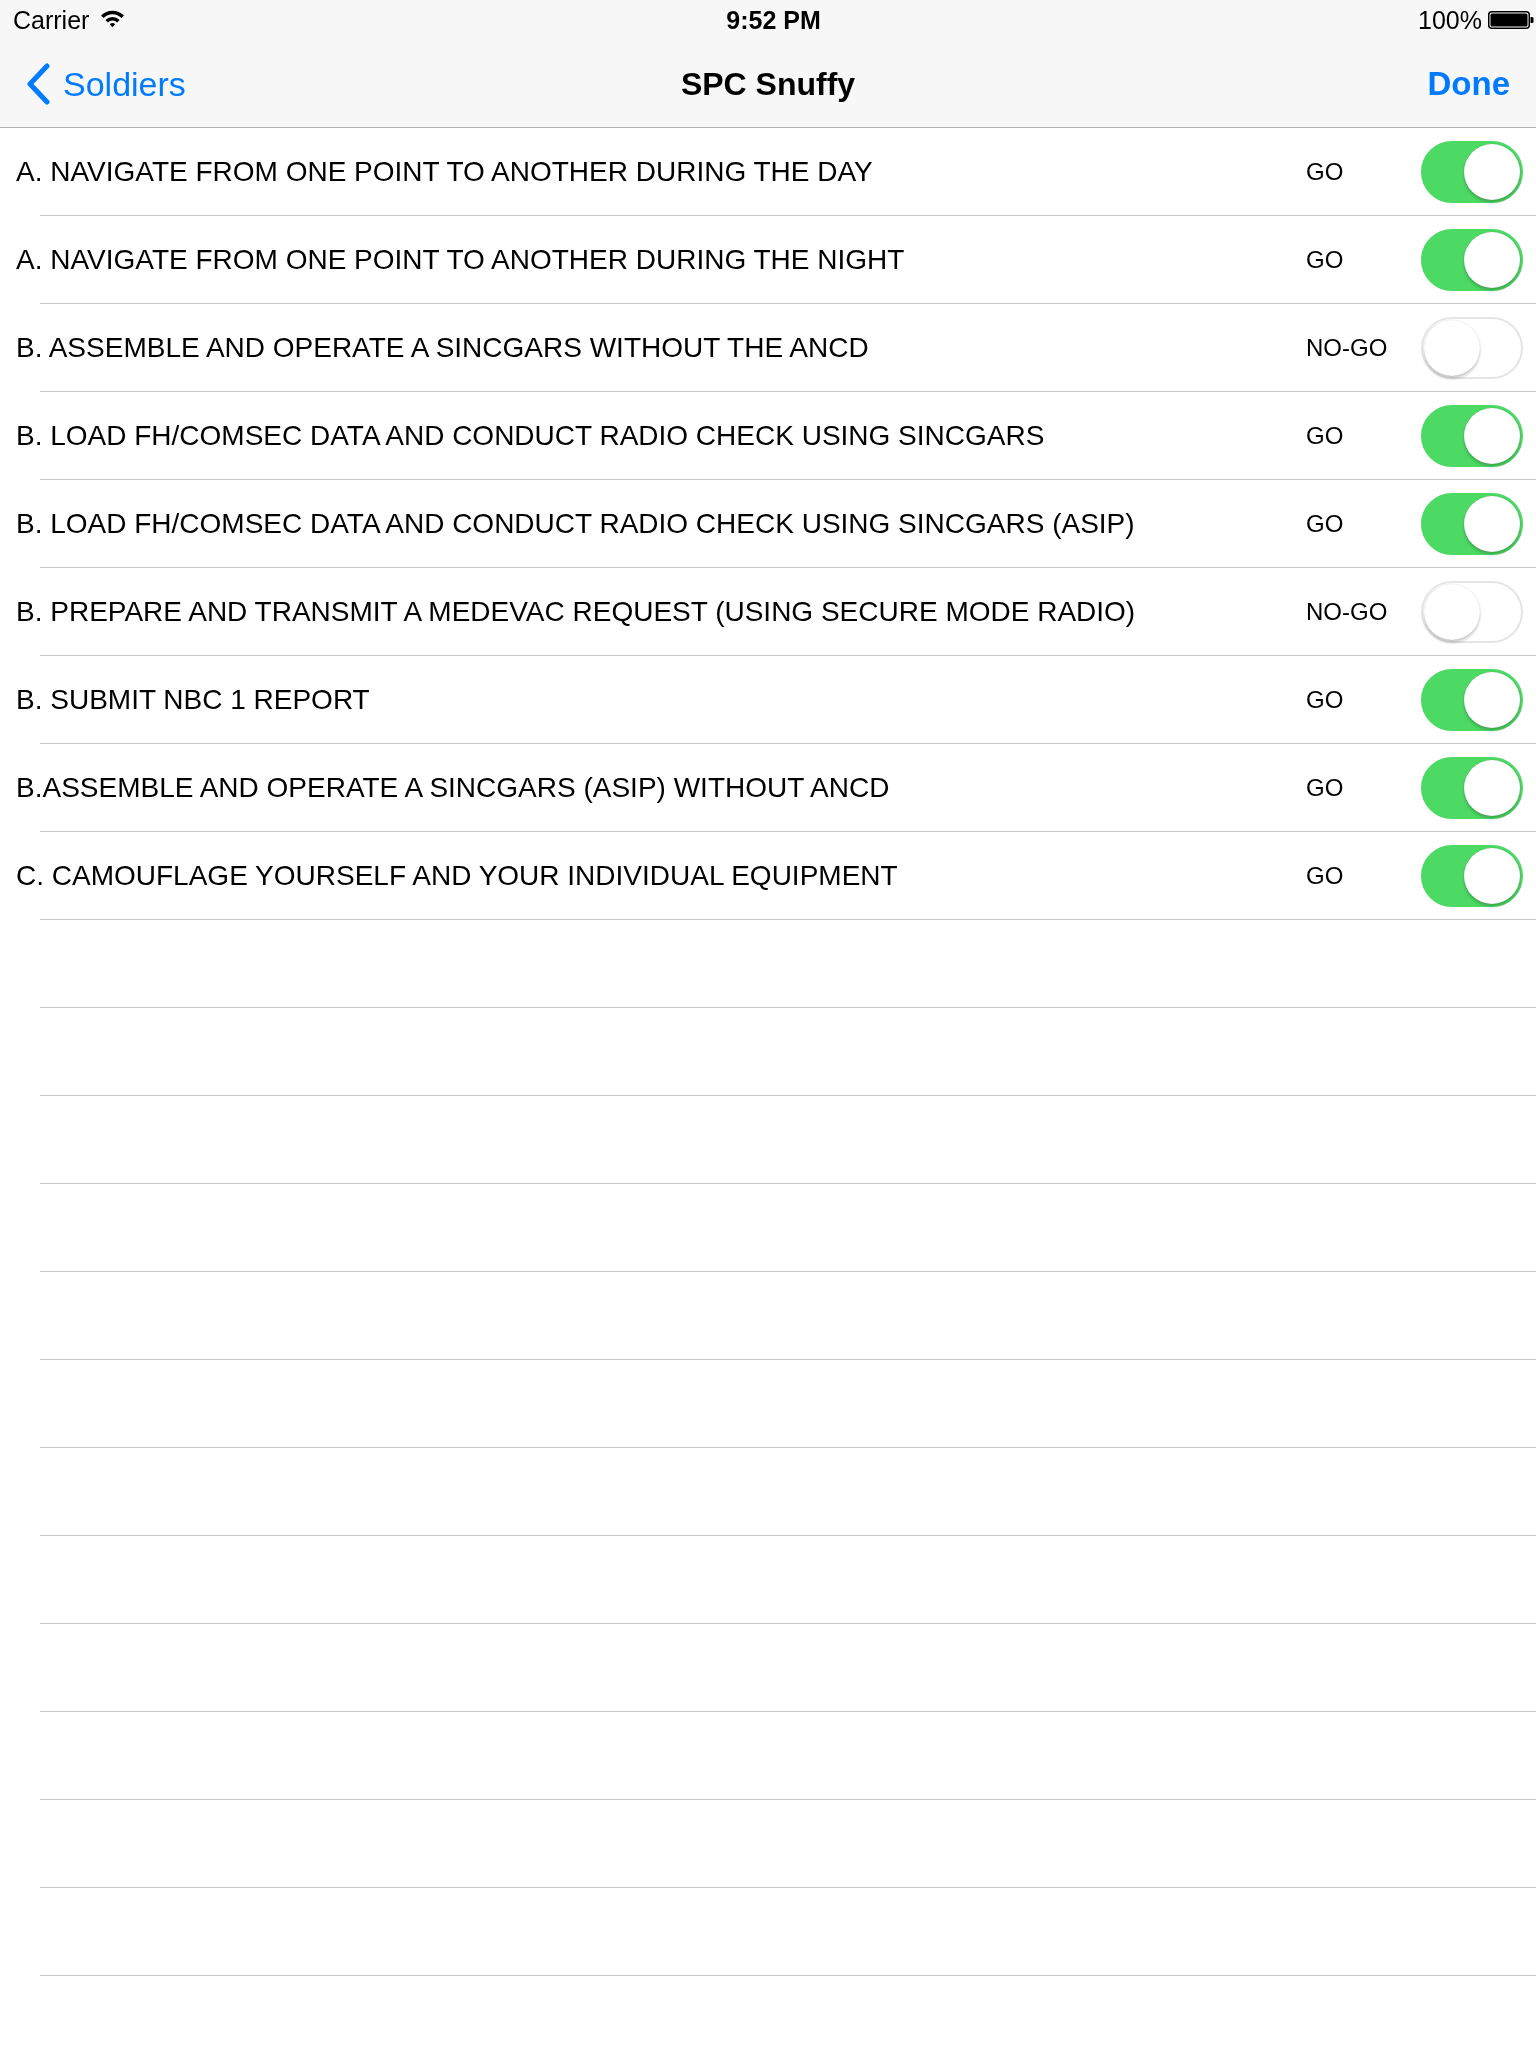 This screenshot has height=2048, width=1536. What do you see at coordinates (1450, 20) in the screenshot?
I see `battery-percentage: 100%` at bounding box center [1450, 20].